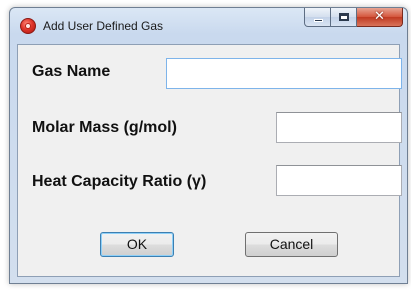  Describe the element at coordinates (208, 26) in the screenshot. I see `title-bar: Add User Defined Gas ✕` at that location.